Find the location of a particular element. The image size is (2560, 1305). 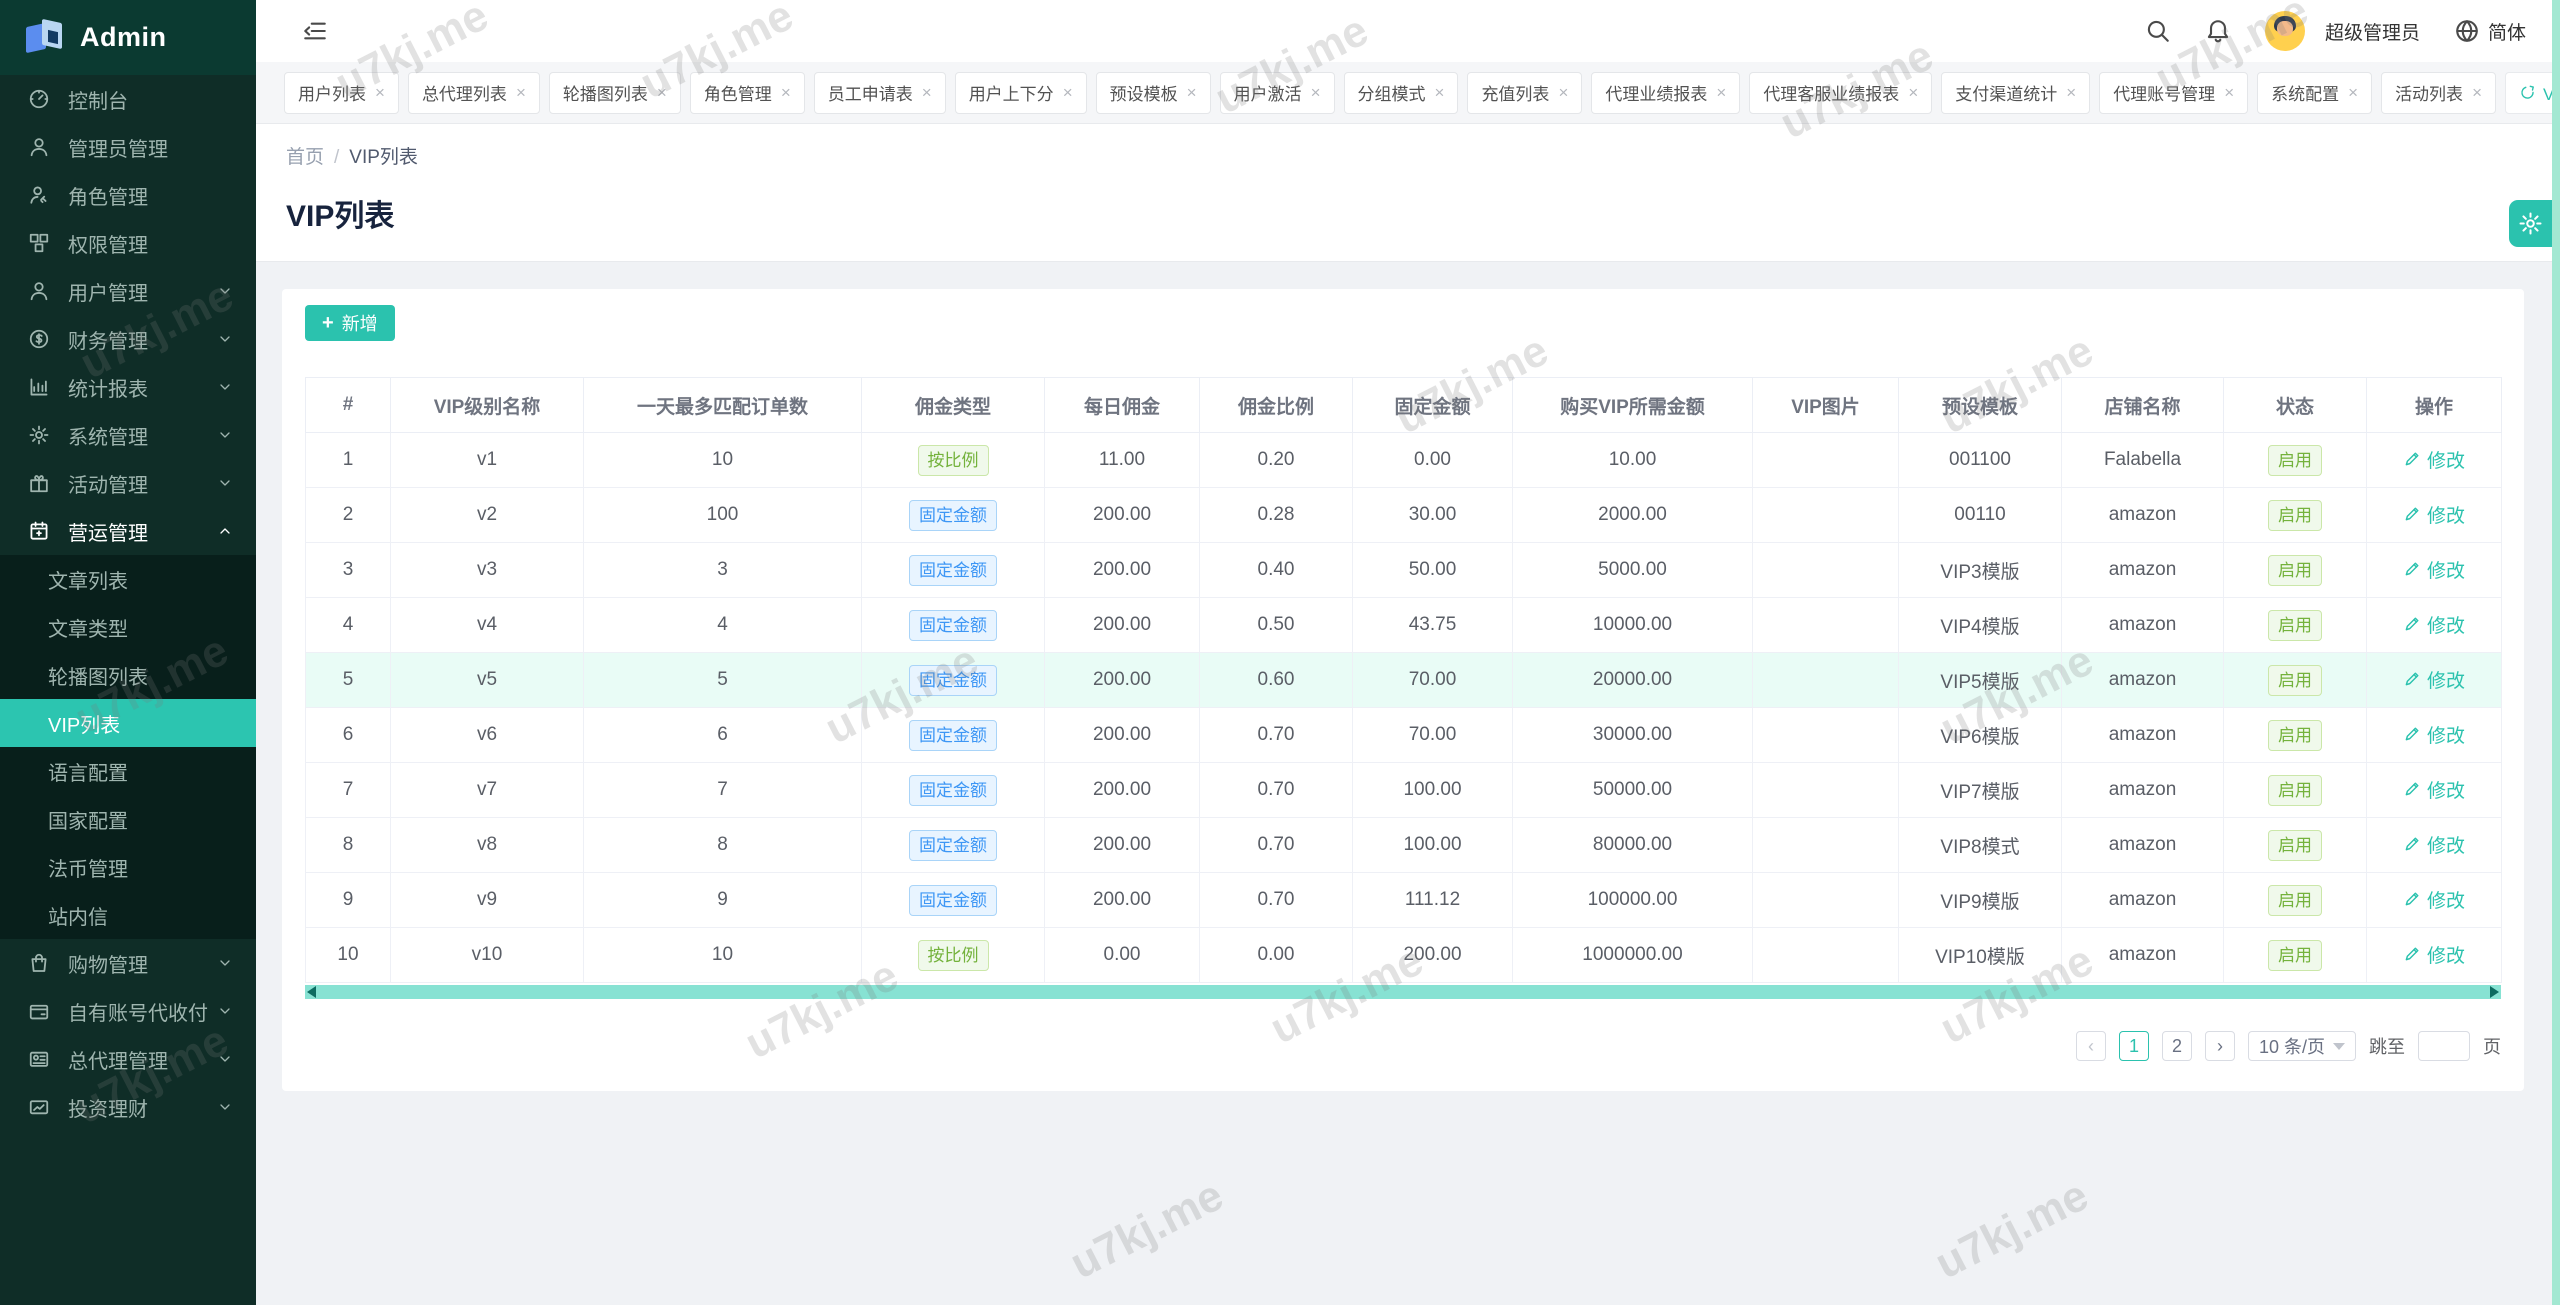

per-page-select: 10 条/页 is located at coordinates (2301, 1046).